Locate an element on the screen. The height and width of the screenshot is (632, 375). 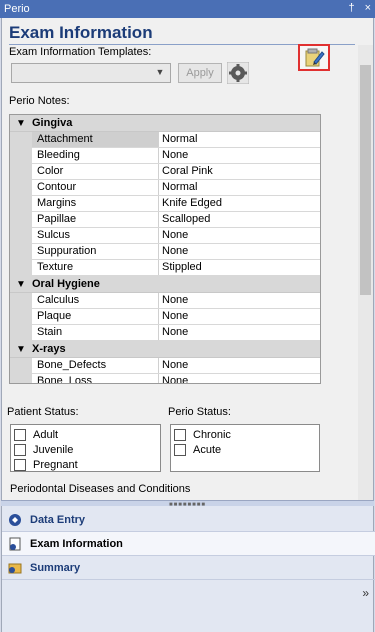
nav-item-exam-information: Exam Information is located at coordinates (188, 544).